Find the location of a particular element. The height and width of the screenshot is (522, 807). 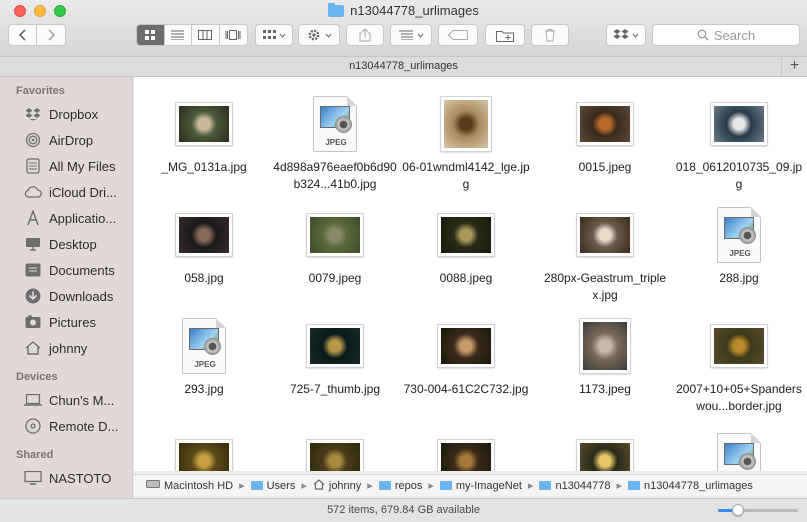

edit-tags-button is located at coordinates (458, 35).